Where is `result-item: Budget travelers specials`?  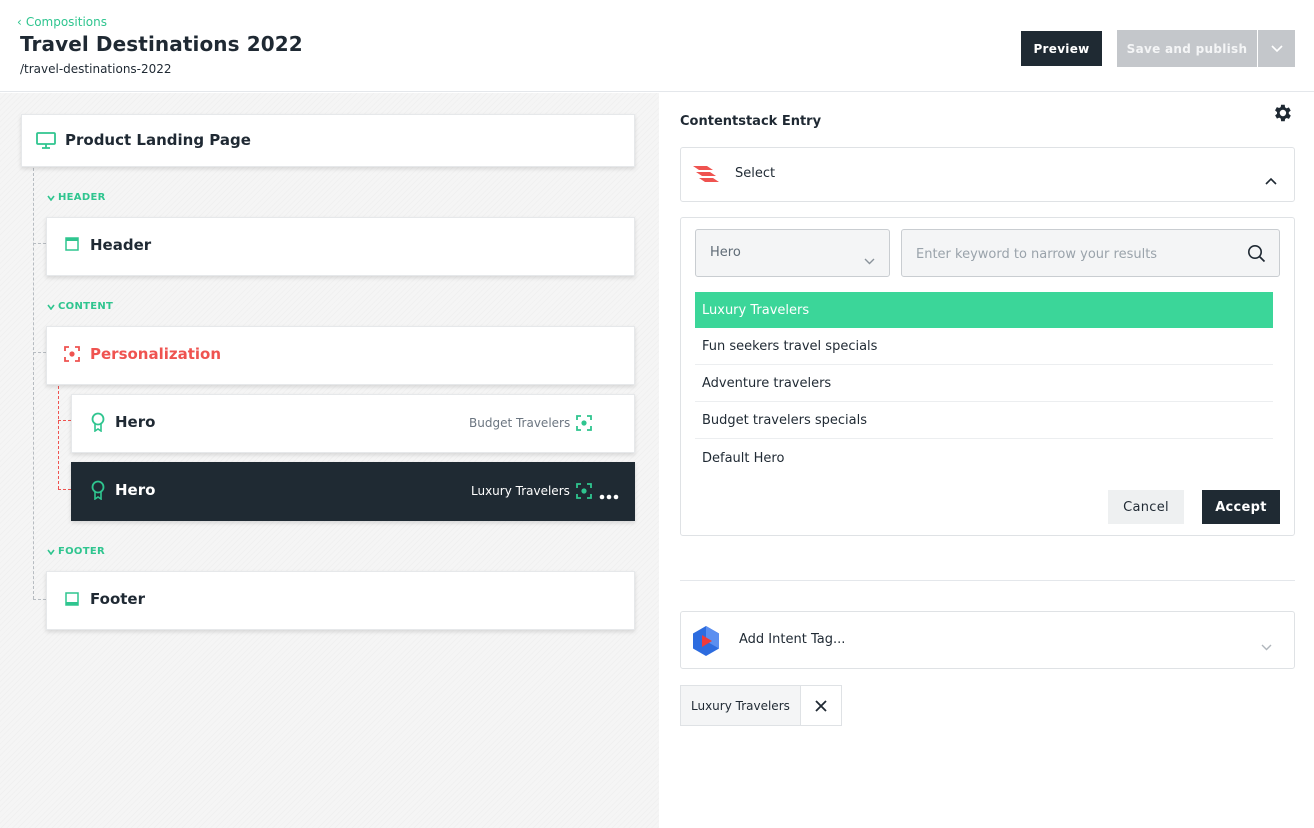 result-item: Budget travelers specials is located at coordinates (984, 421).